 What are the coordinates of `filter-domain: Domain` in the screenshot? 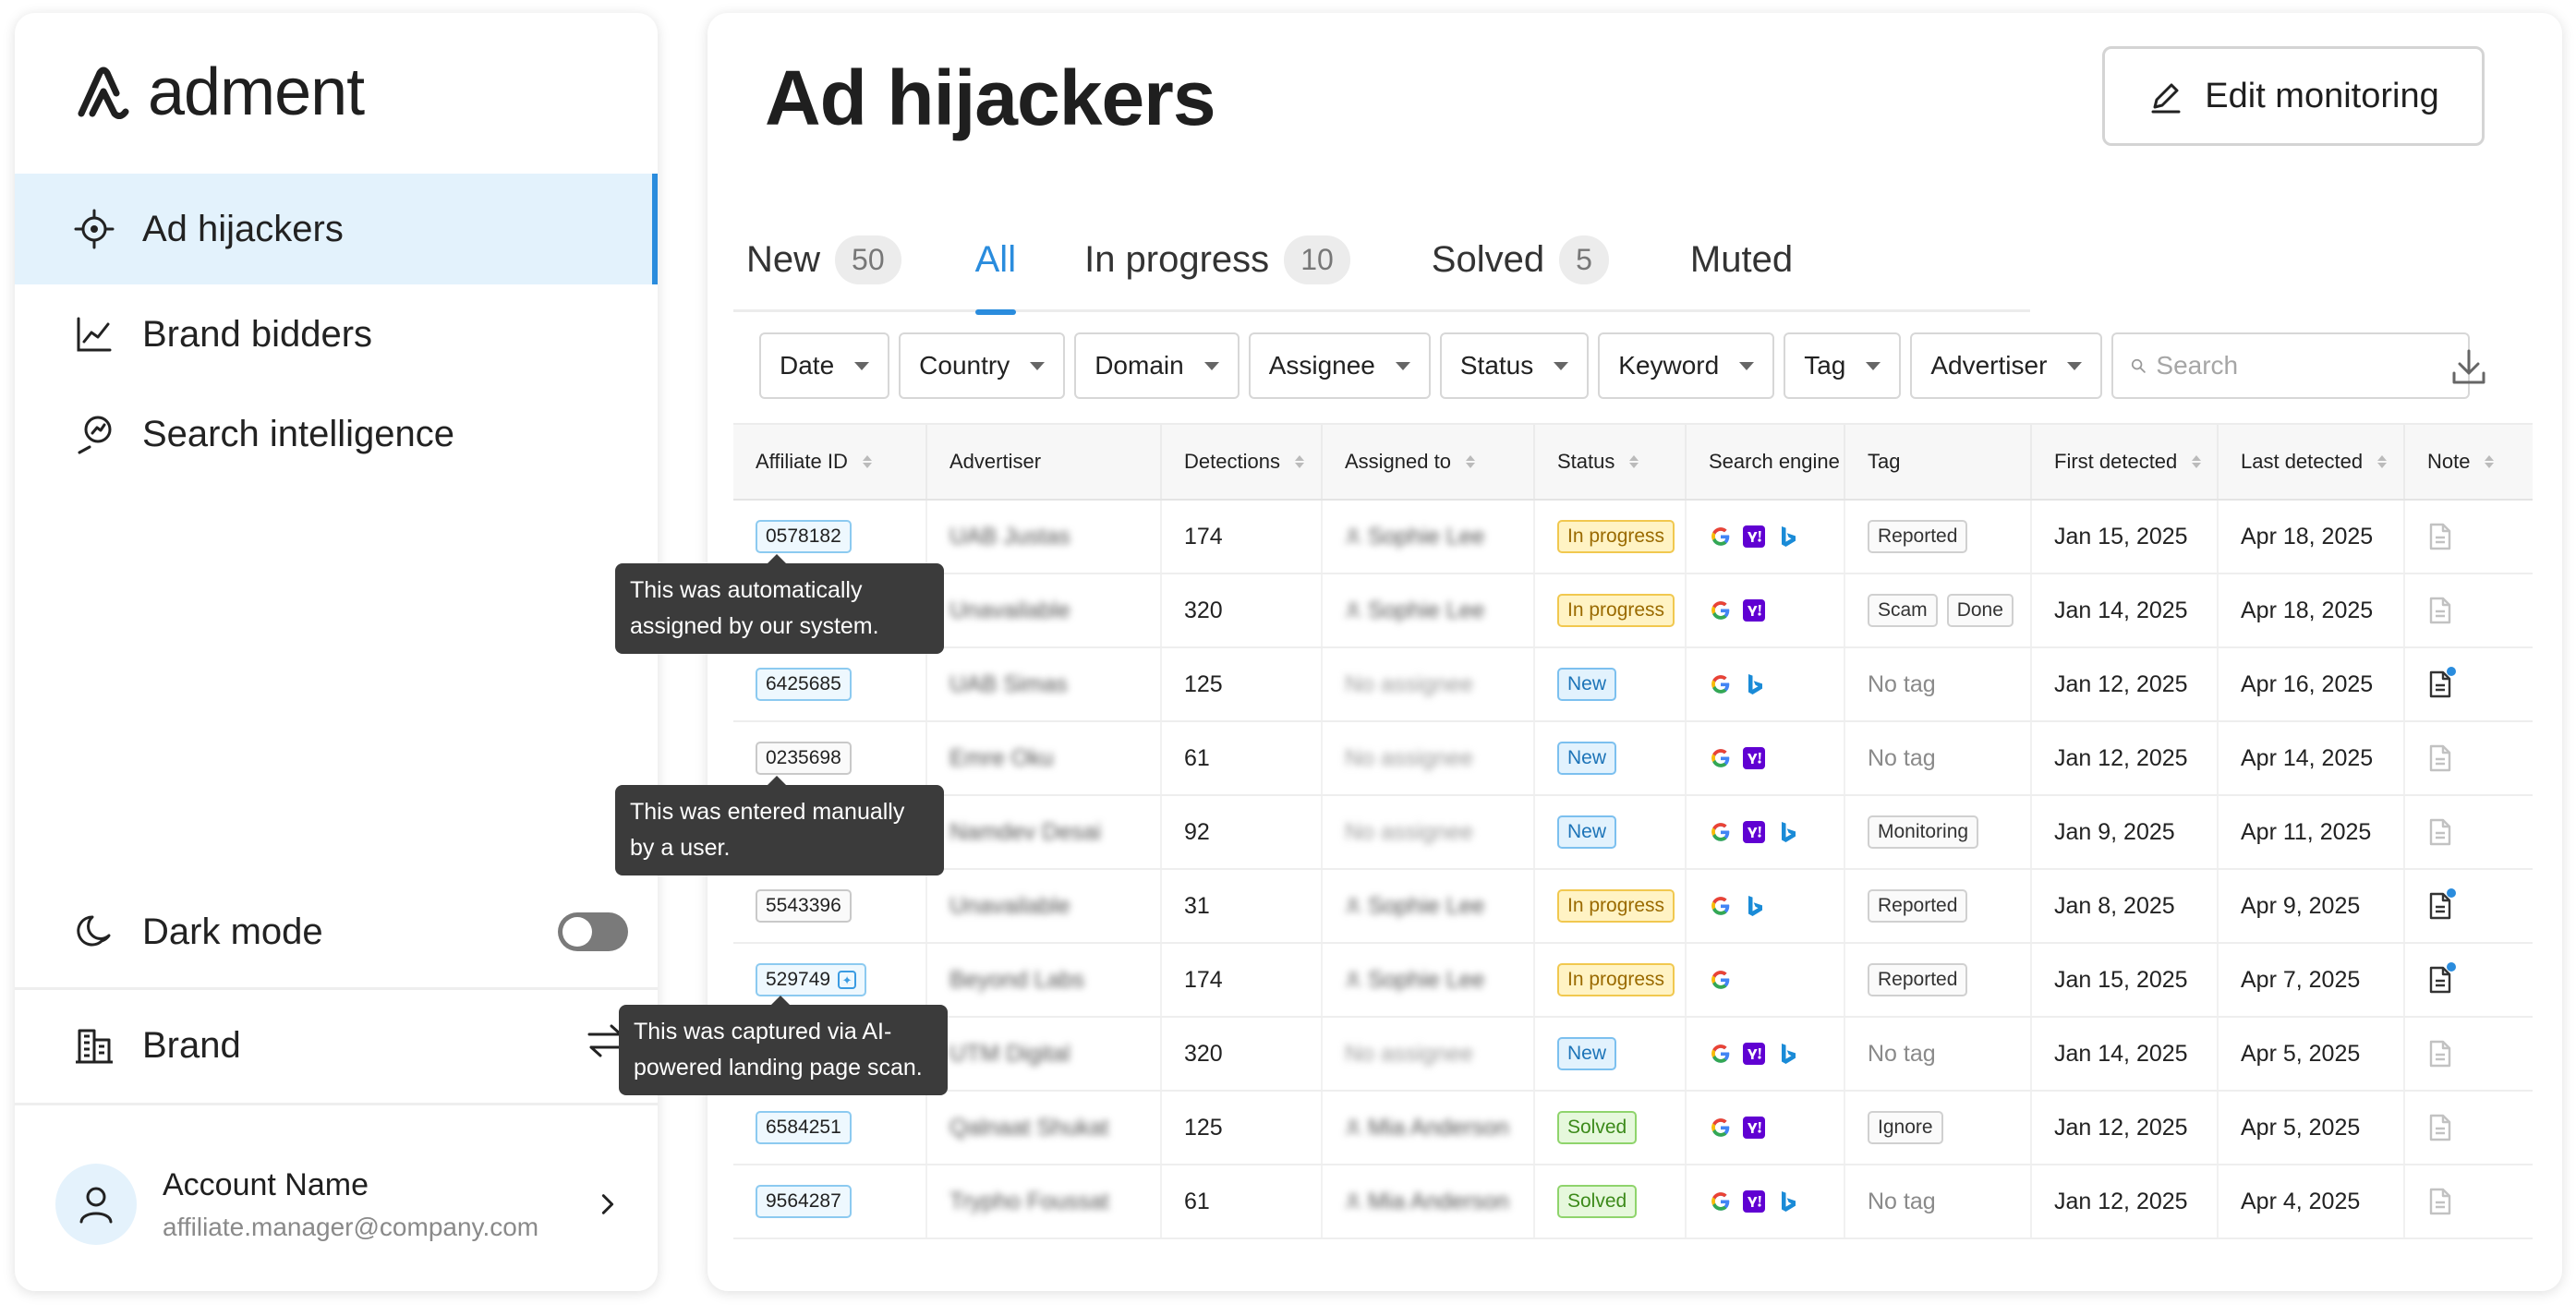 It's located at (1157, 366).